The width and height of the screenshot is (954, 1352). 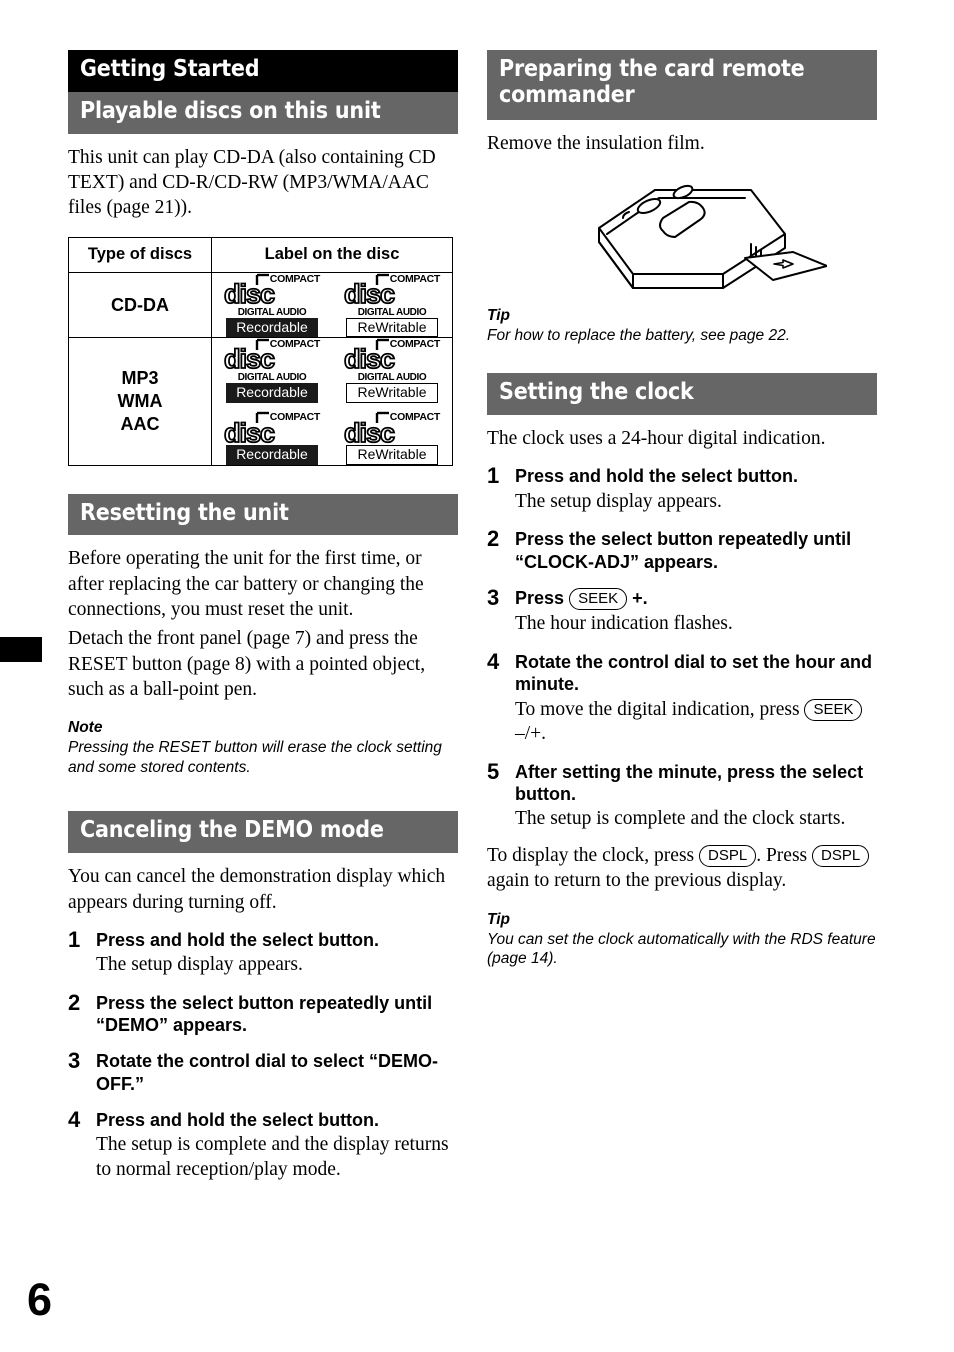 I want to click on step-description: The hour indication flashes., so click(x=624, y=624).